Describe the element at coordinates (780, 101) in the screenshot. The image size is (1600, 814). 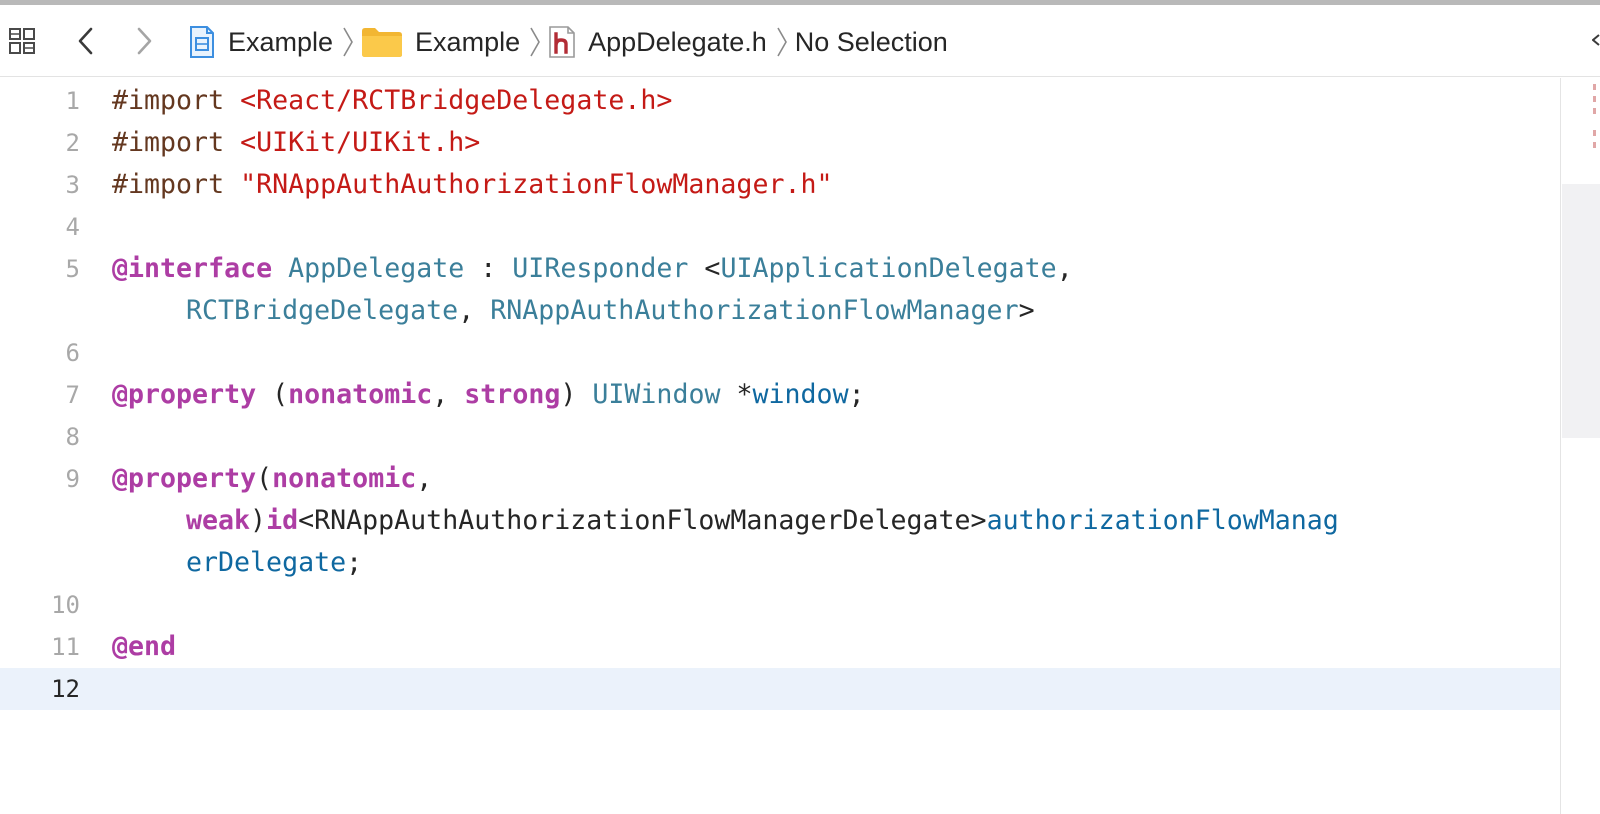
I see `code-line: 1 #import <React/RCTBridgeDelegate.h>` at that location.